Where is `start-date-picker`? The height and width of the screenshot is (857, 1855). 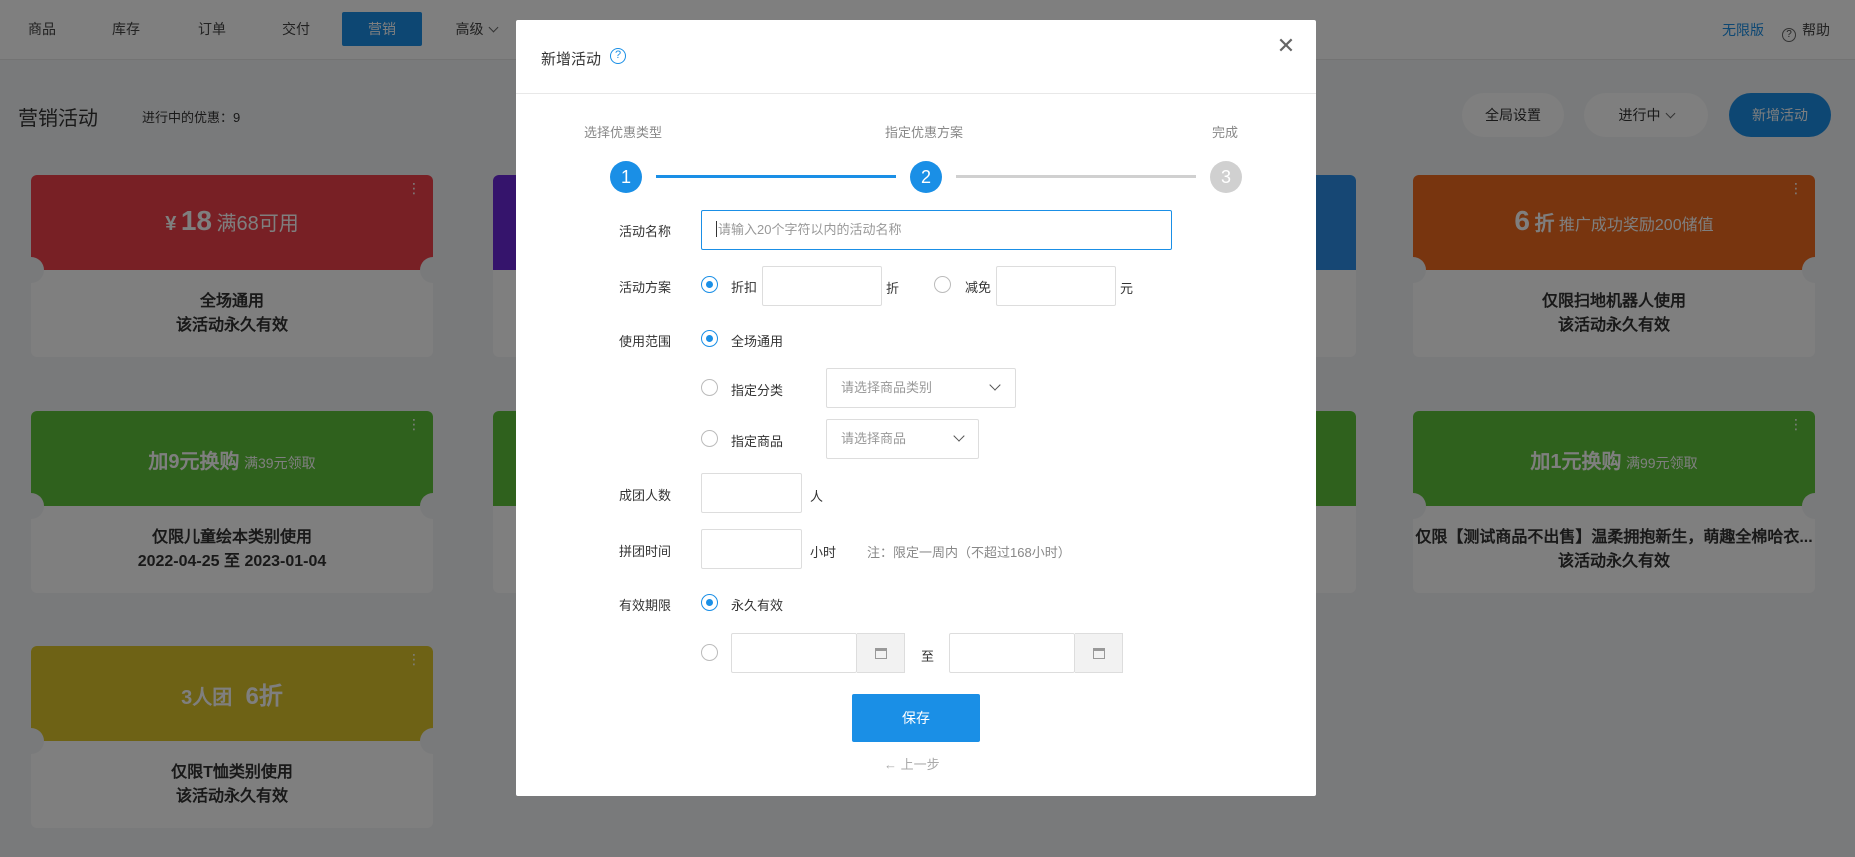
start-date-picker is located at coordinates (881, 653).